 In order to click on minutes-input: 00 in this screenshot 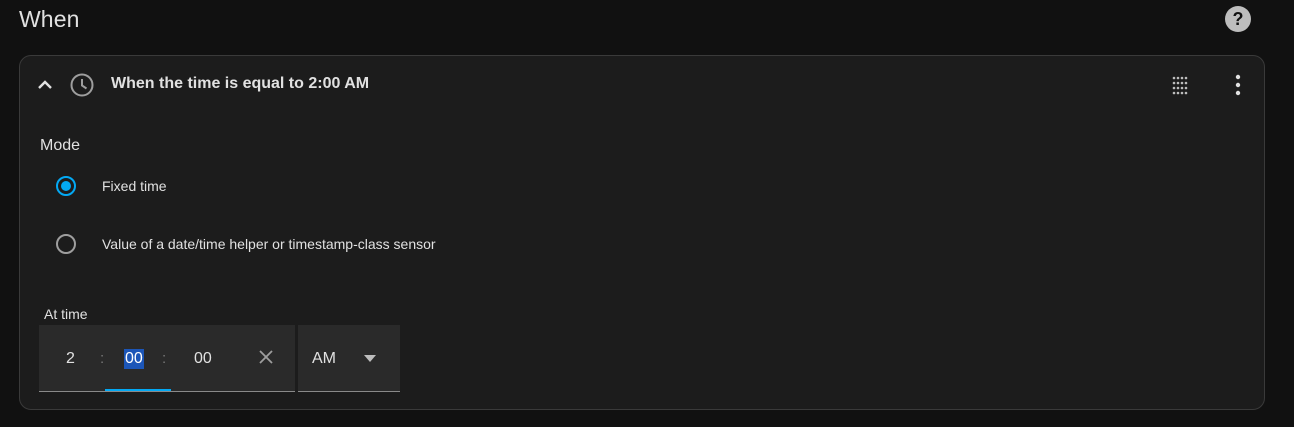, I will do `click(134, 359)`.